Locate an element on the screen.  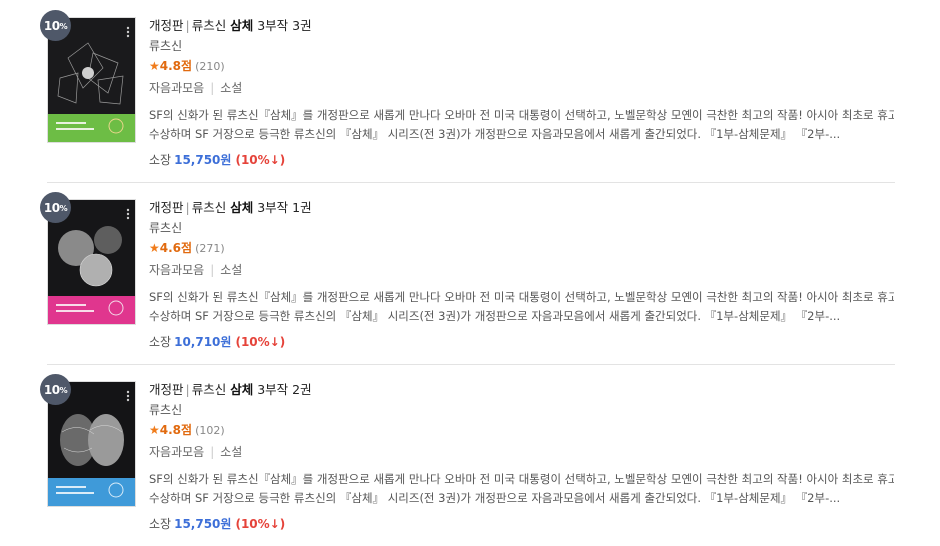
book-rating: ★4.6점 (271) is located at coordinates (187, 248).